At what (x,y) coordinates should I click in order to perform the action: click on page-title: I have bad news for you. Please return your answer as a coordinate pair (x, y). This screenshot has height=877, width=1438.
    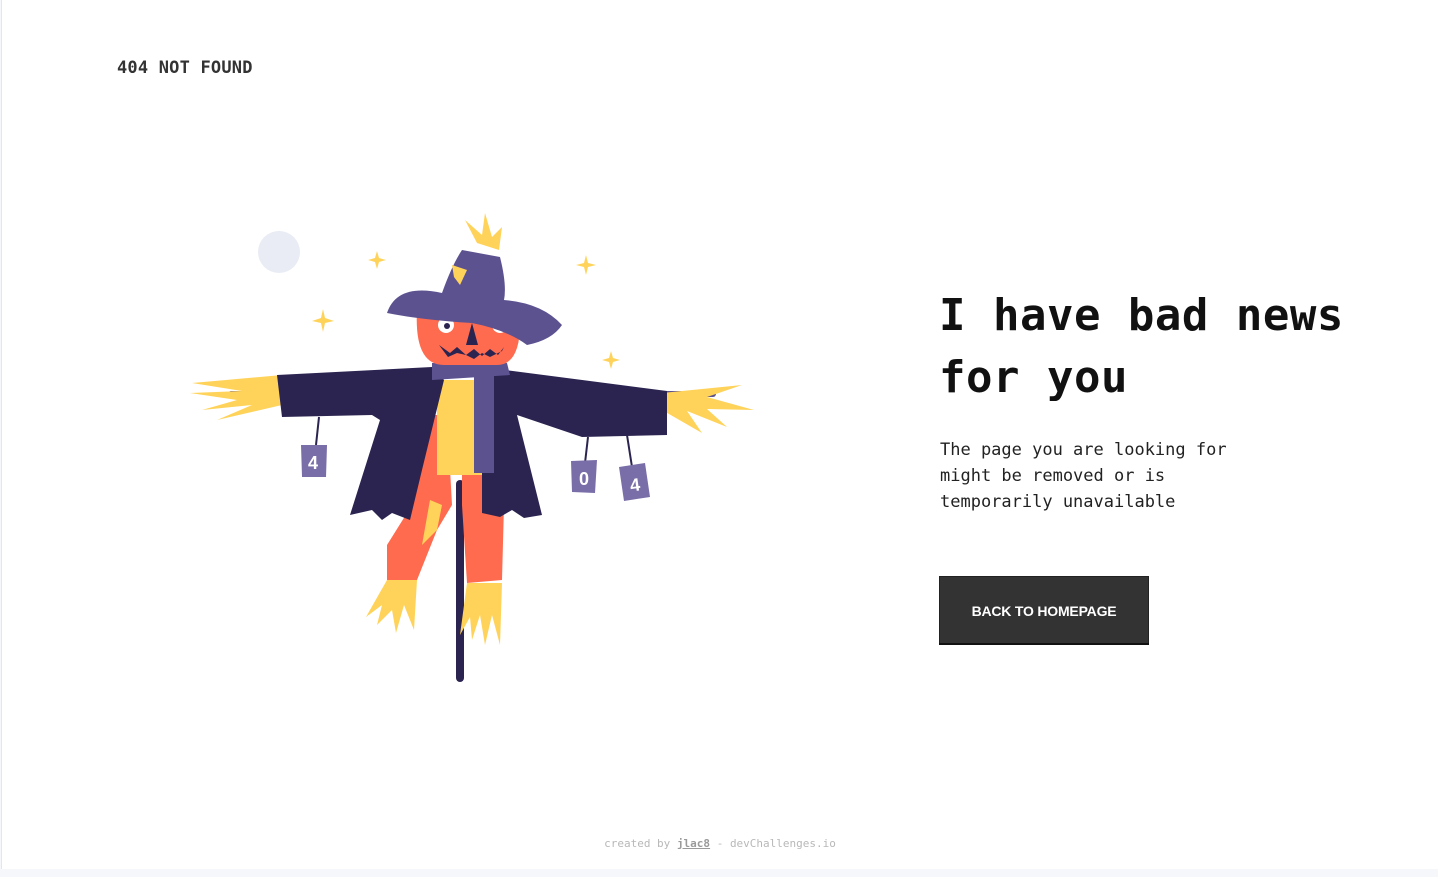
    Looking at the image, I should click on (1141, 346).